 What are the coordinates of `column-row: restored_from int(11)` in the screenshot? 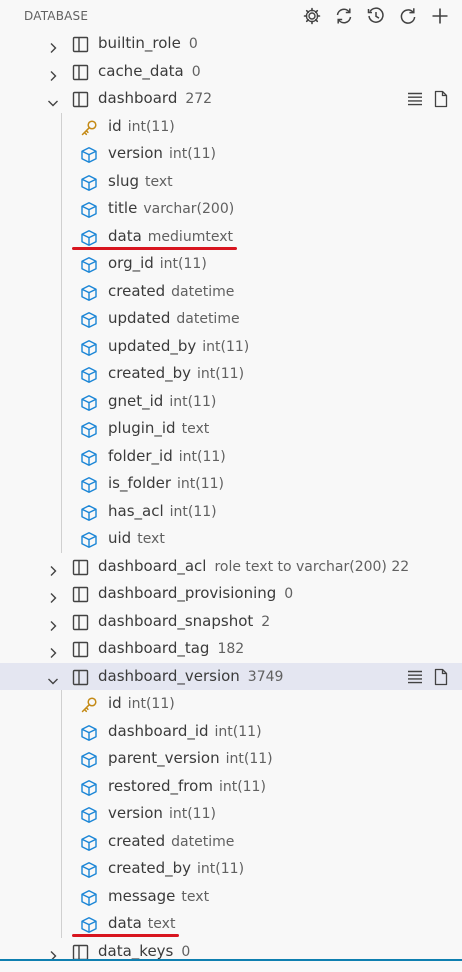 It's located at (231, 787).